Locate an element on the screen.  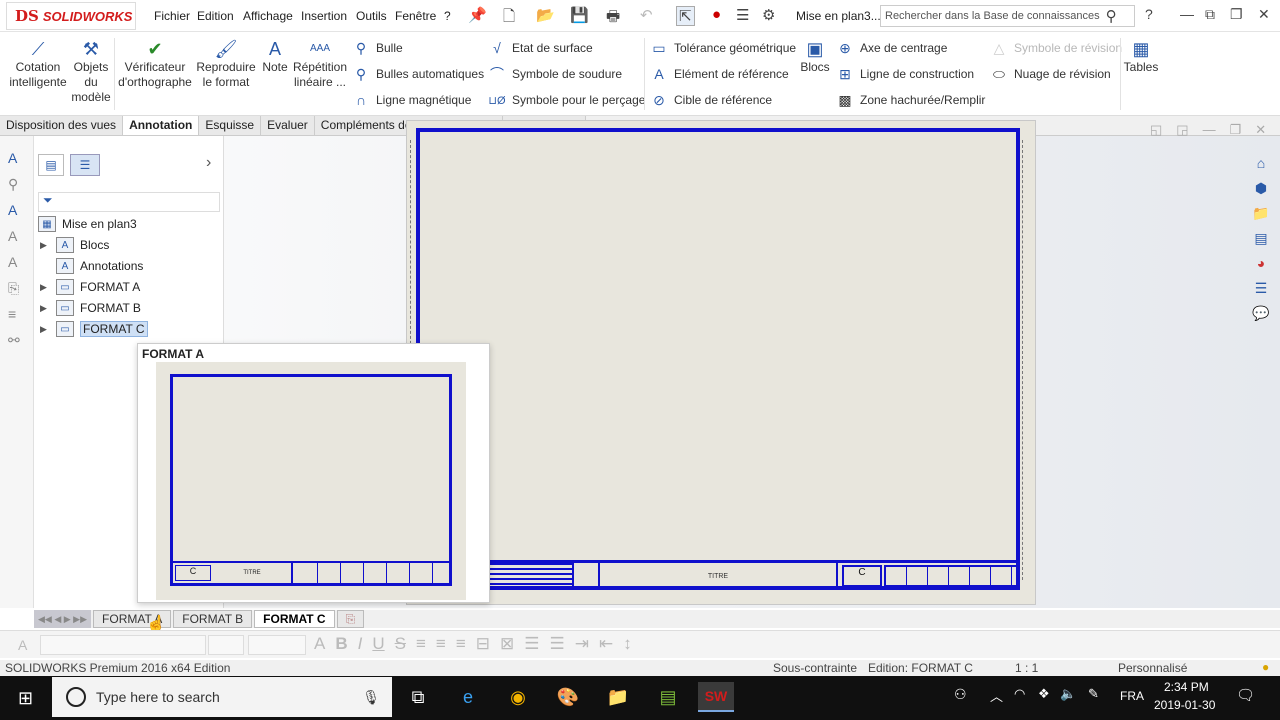
blocs-button: ▣ Blocs is located at coordinates (815, 56).